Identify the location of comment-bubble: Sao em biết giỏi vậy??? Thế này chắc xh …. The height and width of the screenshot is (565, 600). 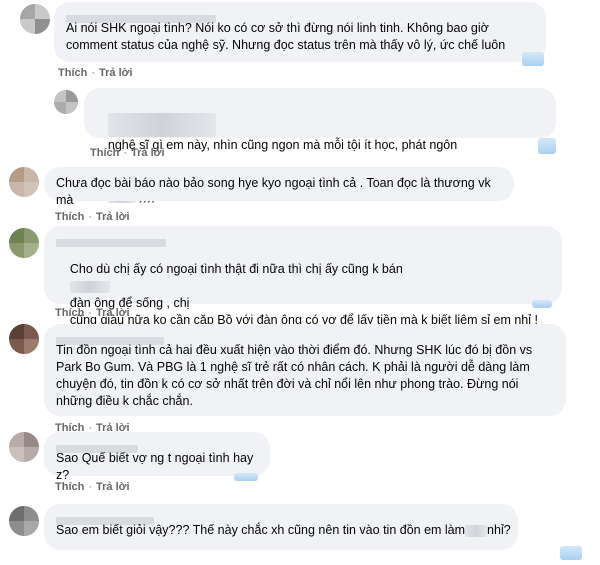
(281, 527).